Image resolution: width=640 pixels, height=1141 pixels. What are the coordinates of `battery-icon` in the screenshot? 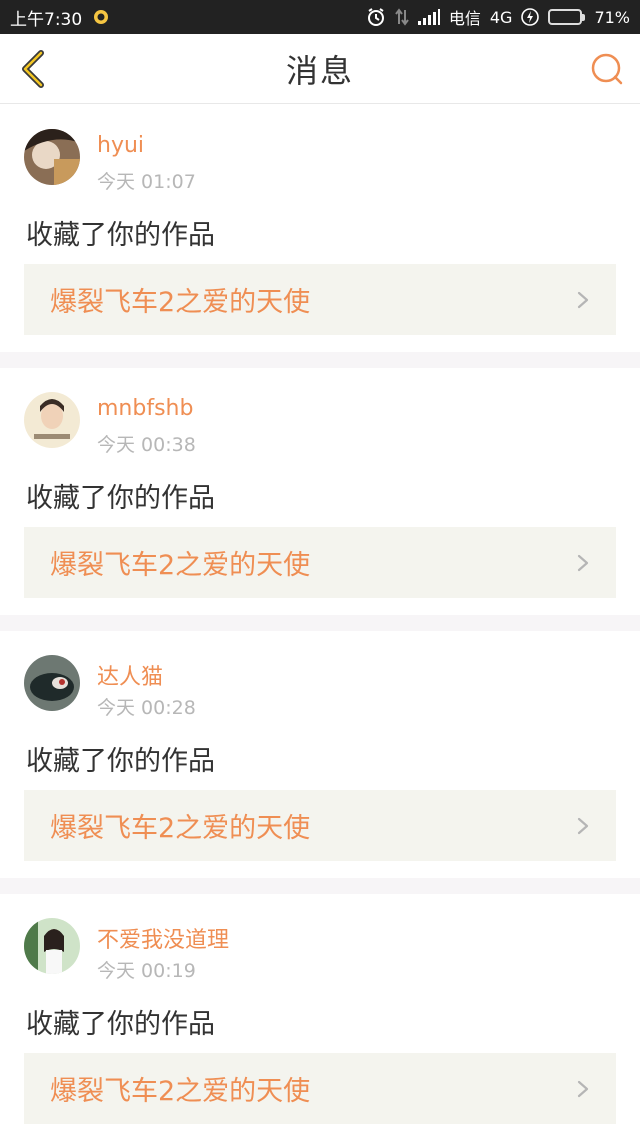 It's located at (567, 17).